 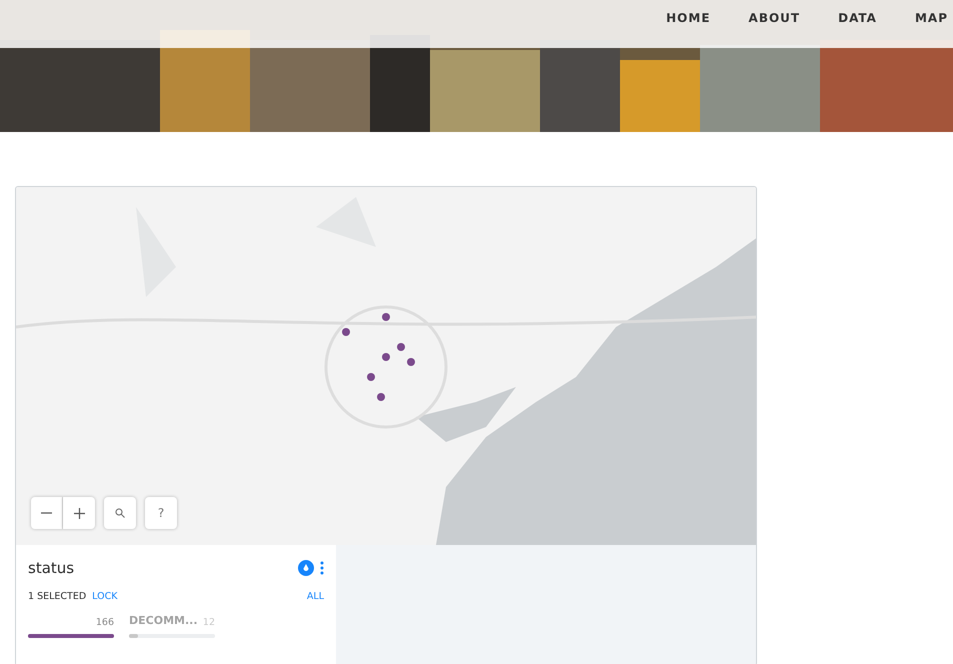 I want to click on widget-title: status, so click(x=51, y=568).